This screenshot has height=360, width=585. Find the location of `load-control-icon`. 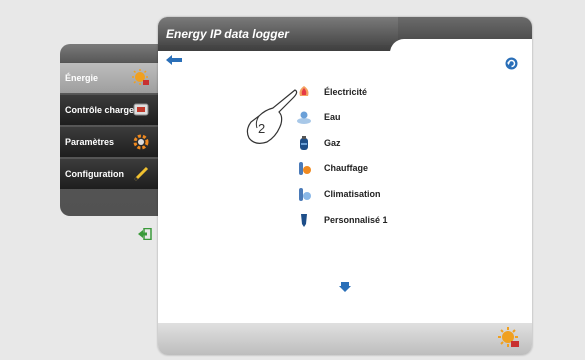

load-control-icon is located at coordinates (141, 109).